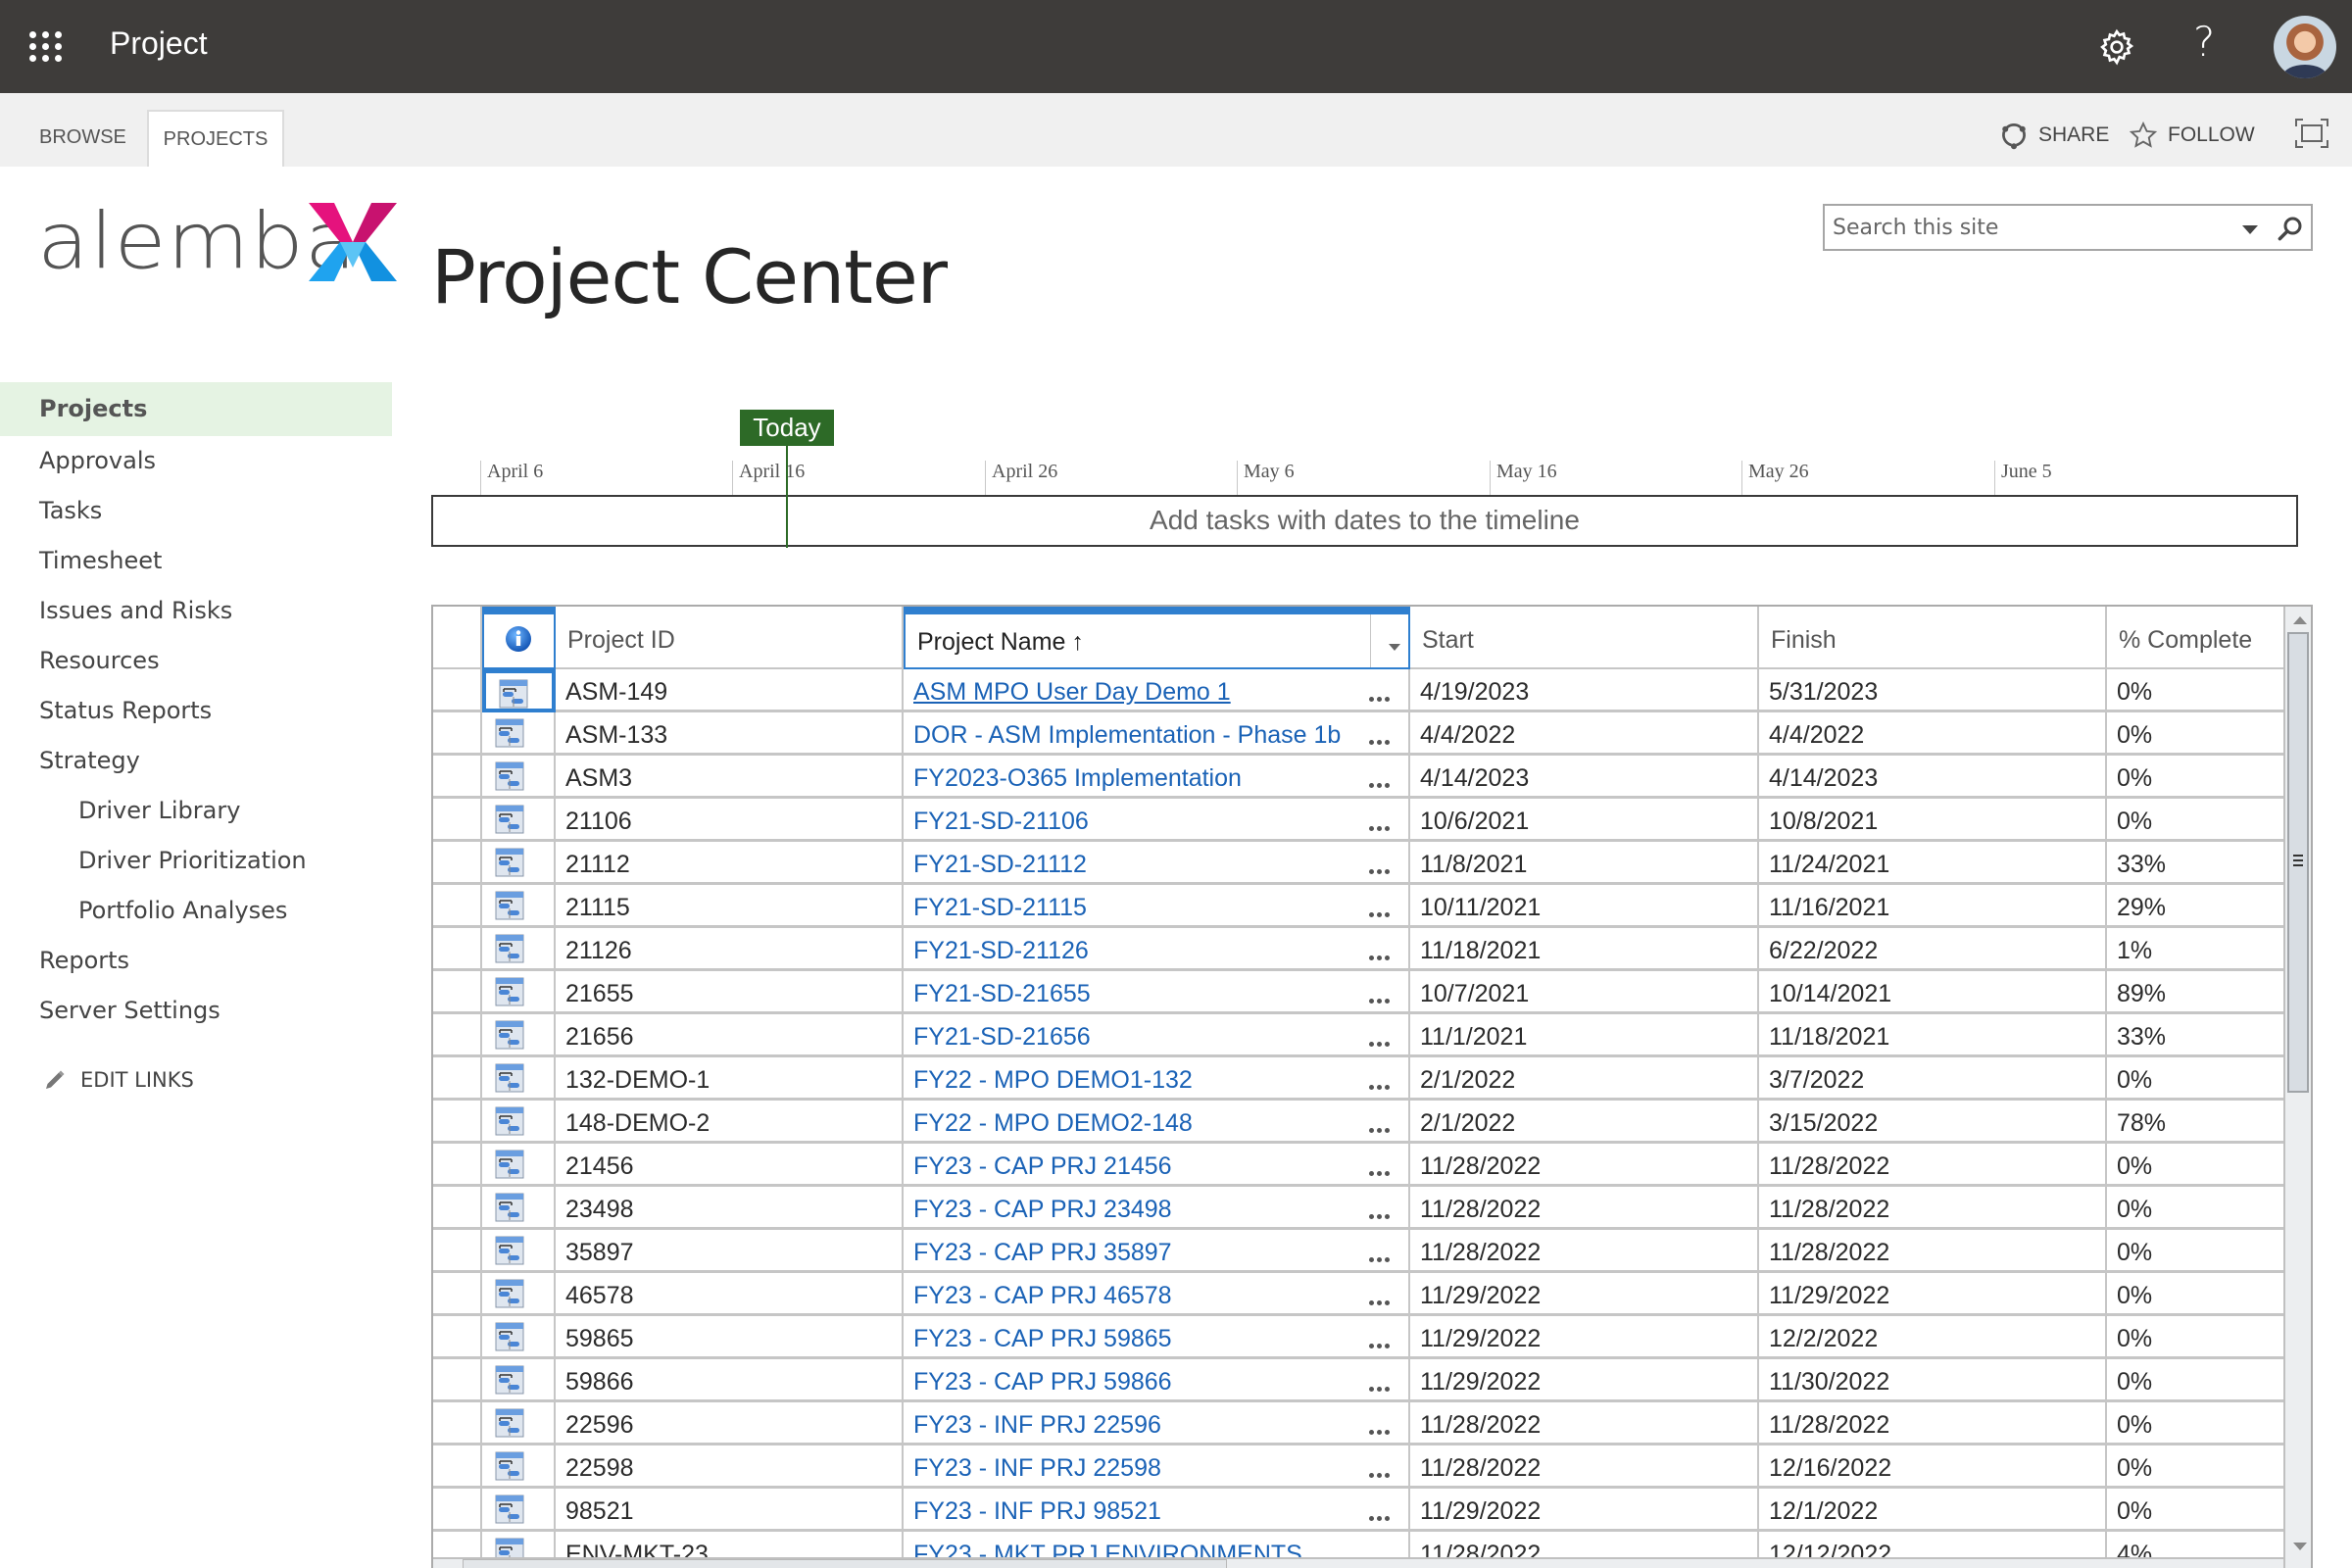  Describe the element at coordinates (196, 461) in the screenshot. I see `nav-item-approvals: Approvals` at that location.